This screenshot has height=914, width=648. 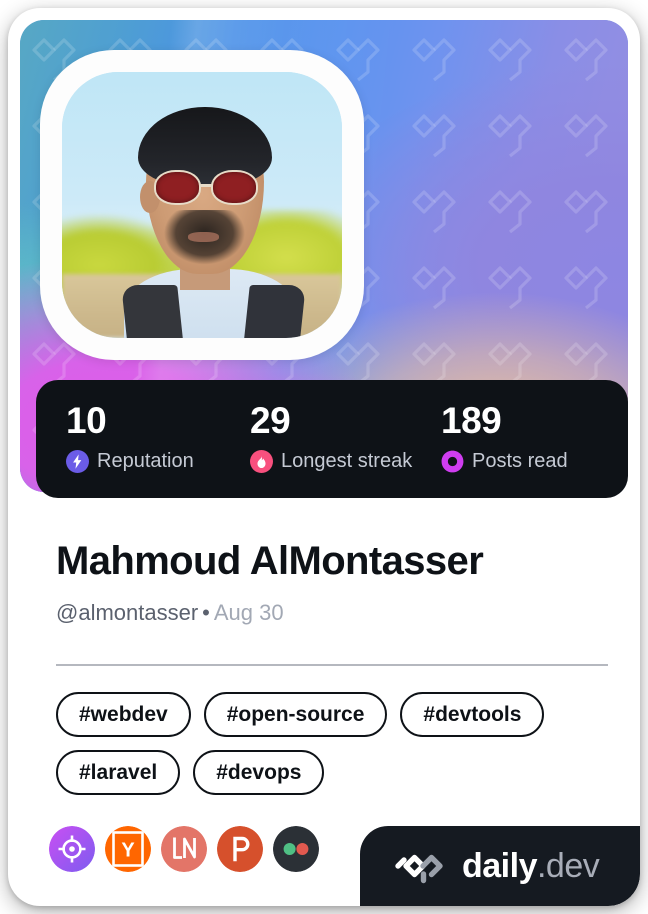 What do you see at coordinates (130, 439) in the screenshot?
I see `stat-reputation: 10 Reputation` at bounding box center [130, 439].